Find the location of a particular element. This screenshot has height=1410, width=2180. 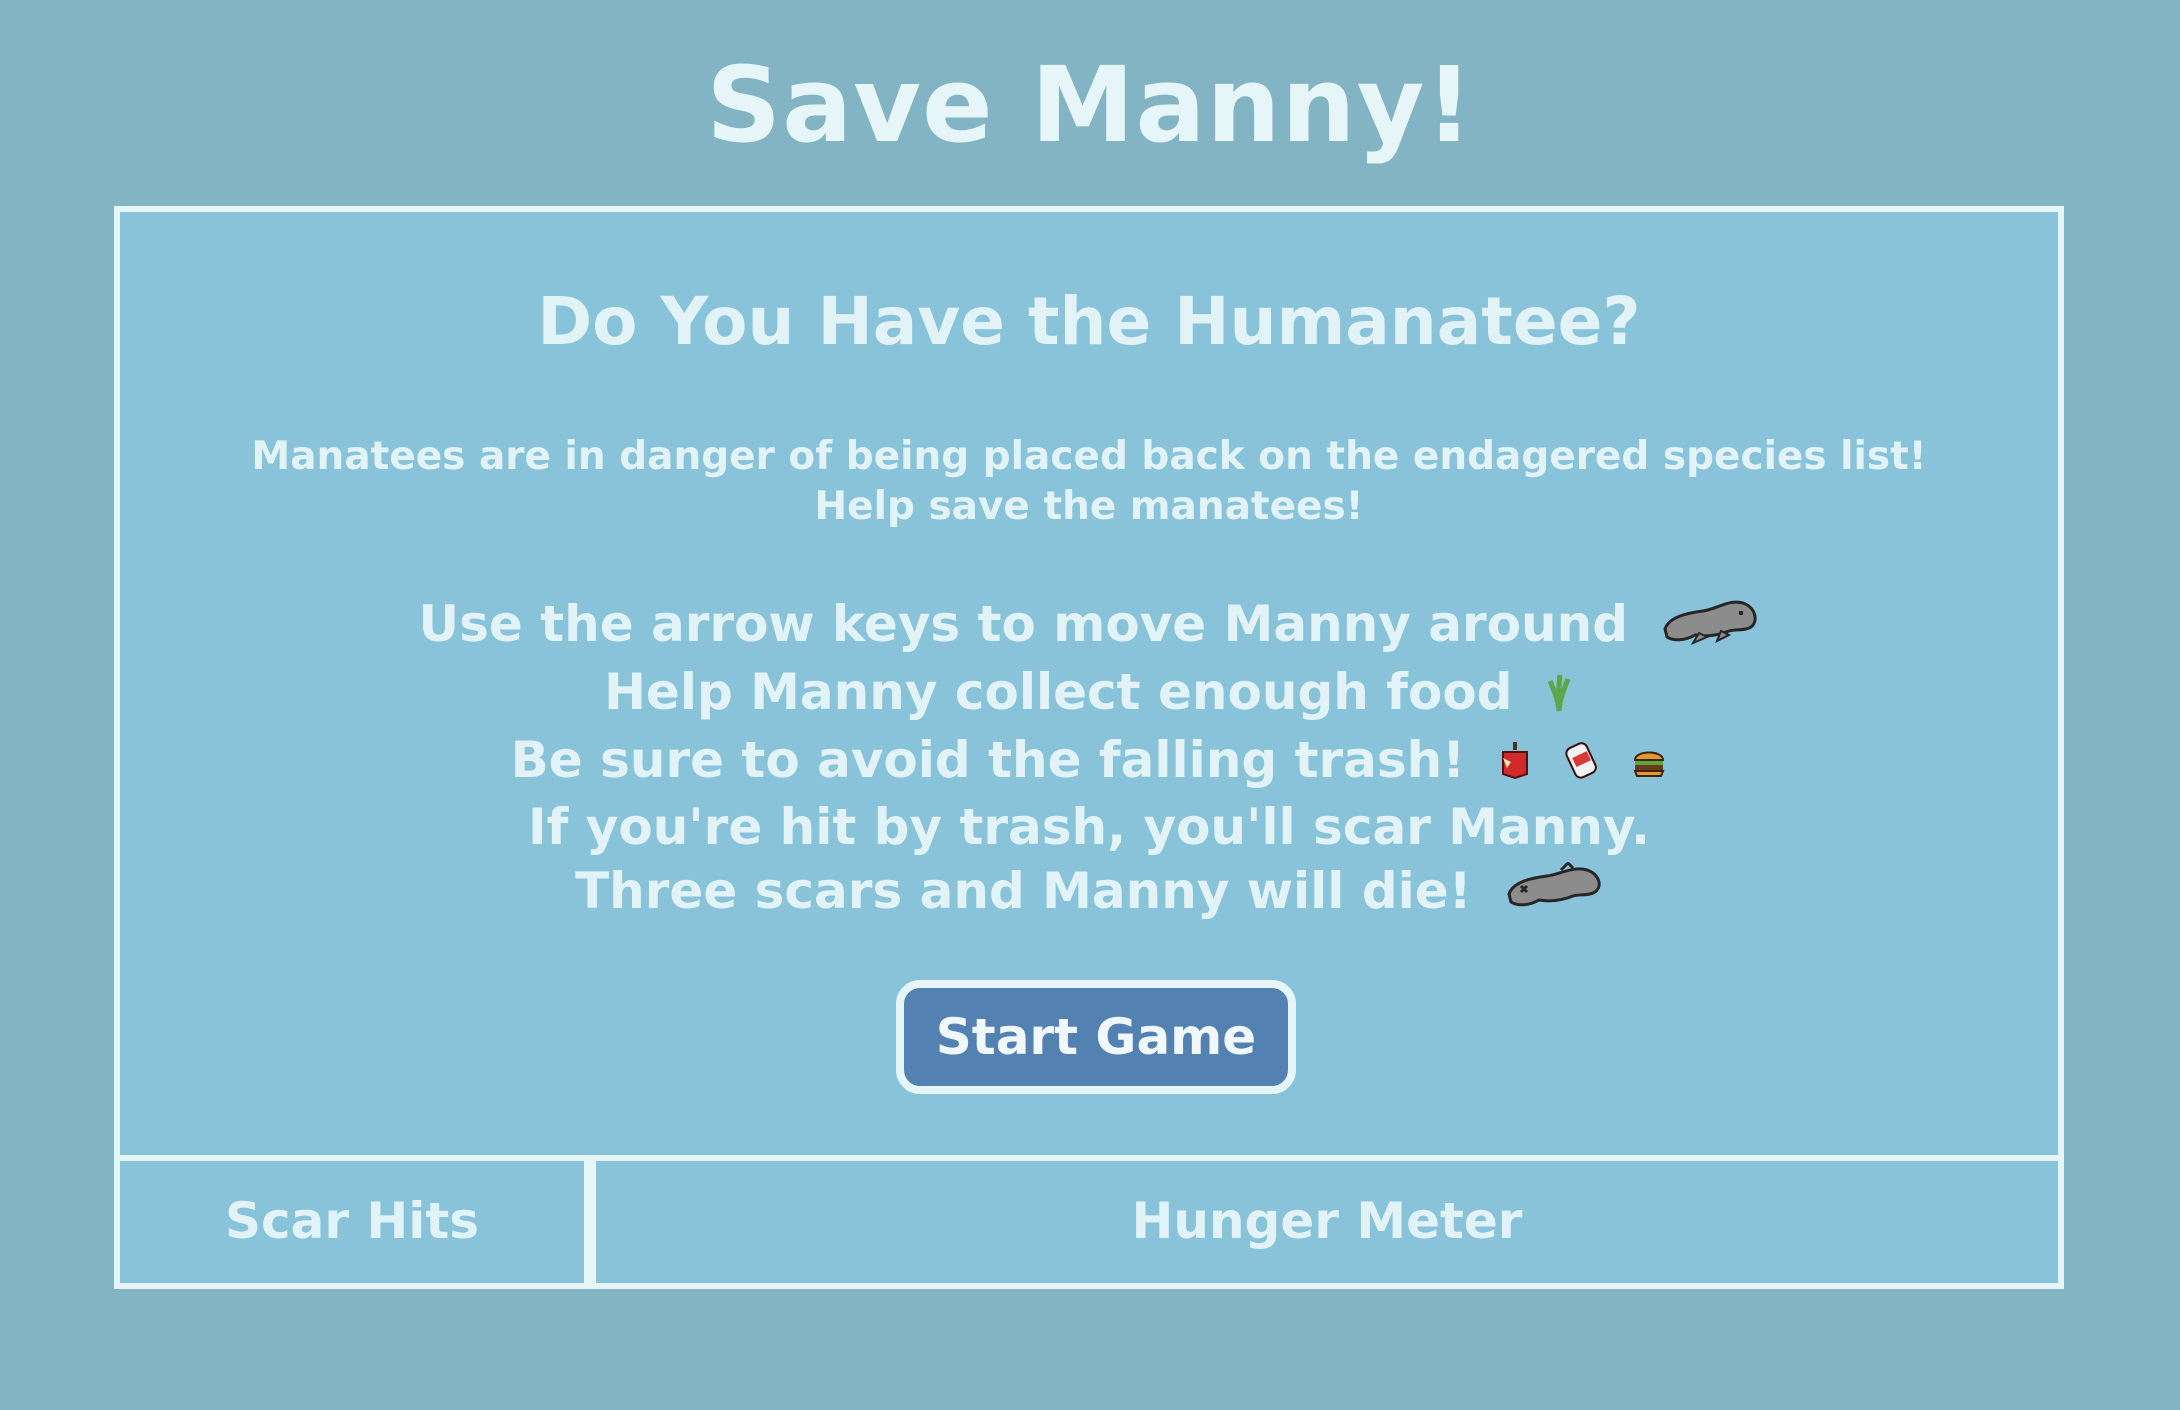

hunger-meter-panel: Hunger Meter is located at coordinates (1327, 1222).